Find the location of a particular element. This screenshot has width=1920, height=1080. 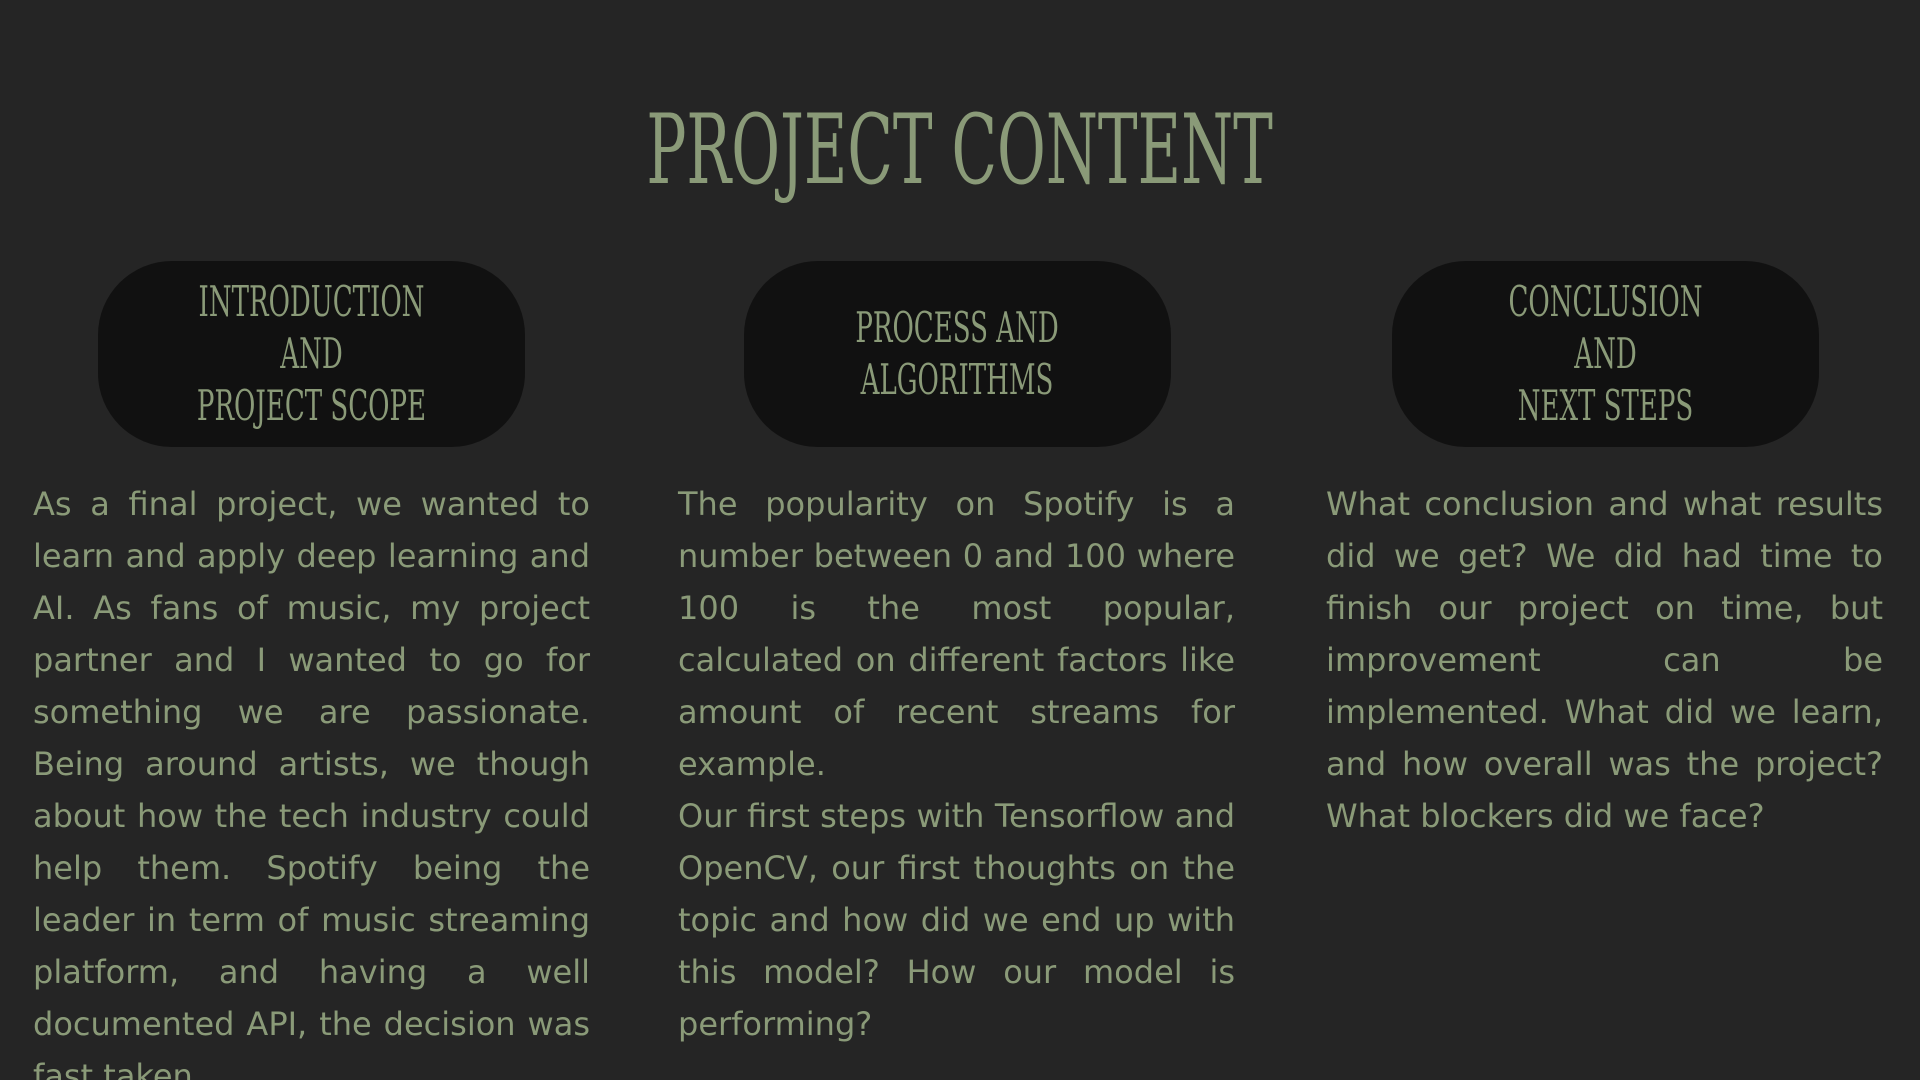

section-heading-label: CONCLUSION AND NEXT STEPS is located at coordinates (1605, 353).